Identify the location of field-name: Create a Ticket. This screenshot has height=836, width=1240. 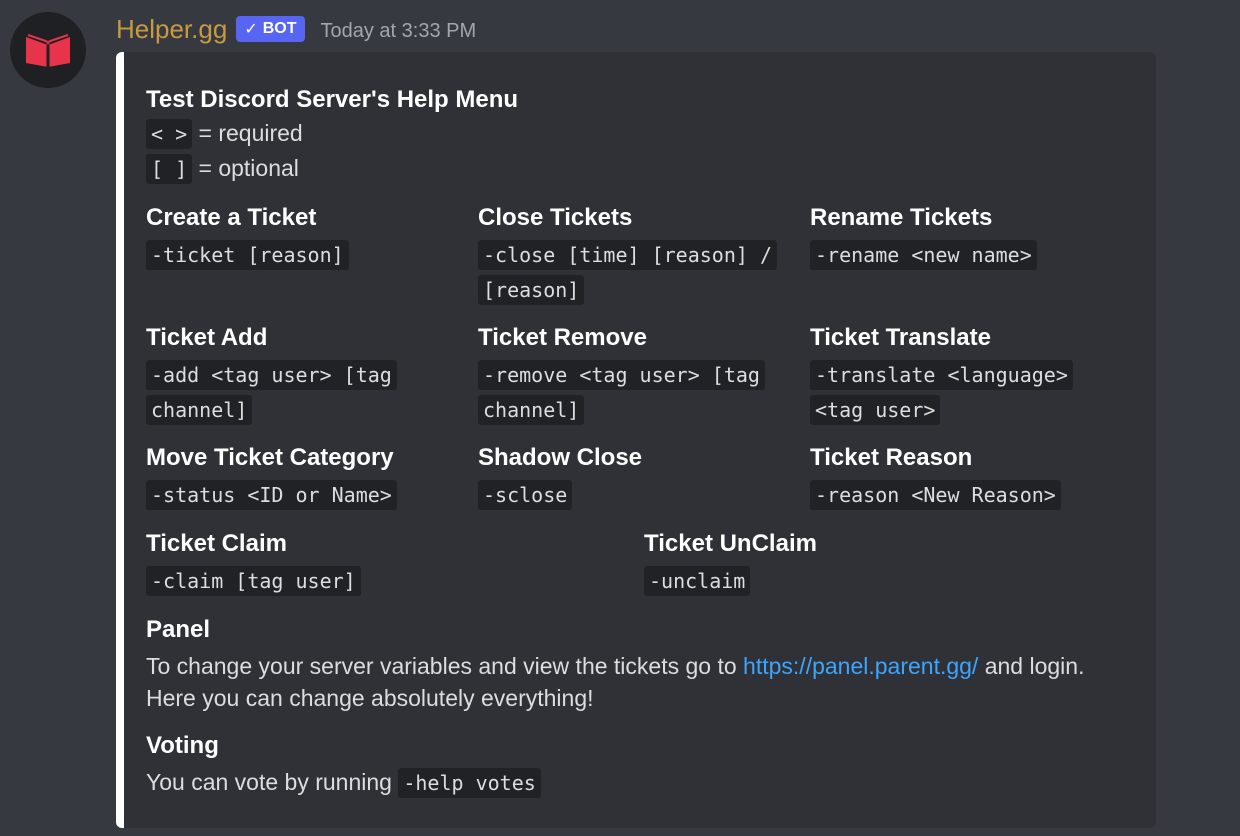
(231, 217).